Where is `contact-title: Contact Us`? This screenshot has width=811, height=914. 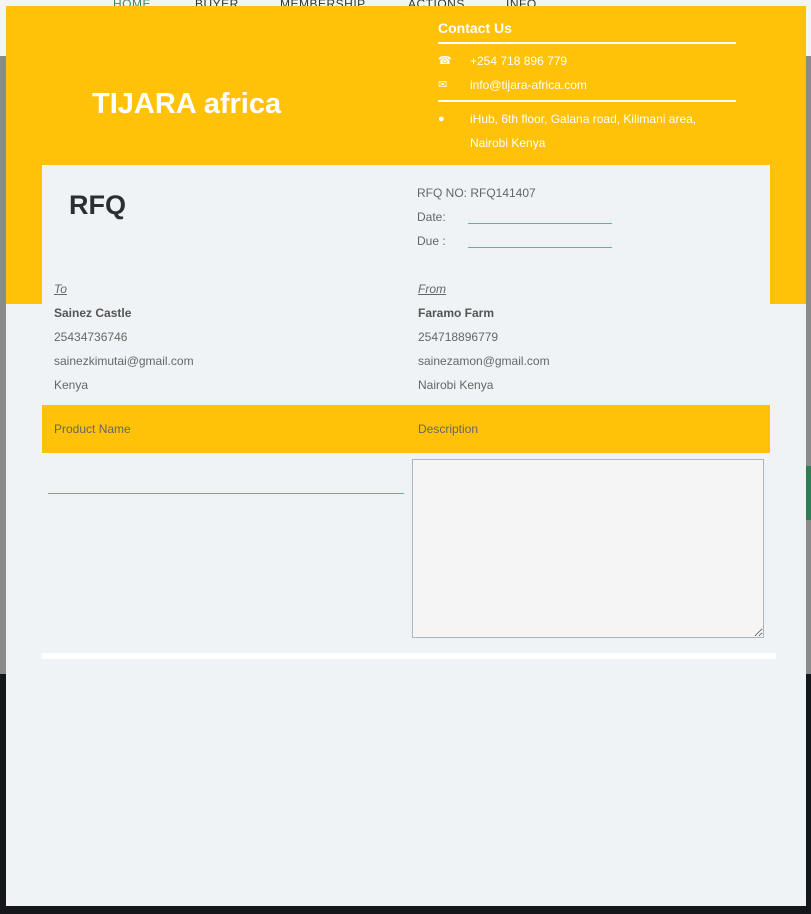 contact-title: Contact Us is located at coordinates (475, 28).